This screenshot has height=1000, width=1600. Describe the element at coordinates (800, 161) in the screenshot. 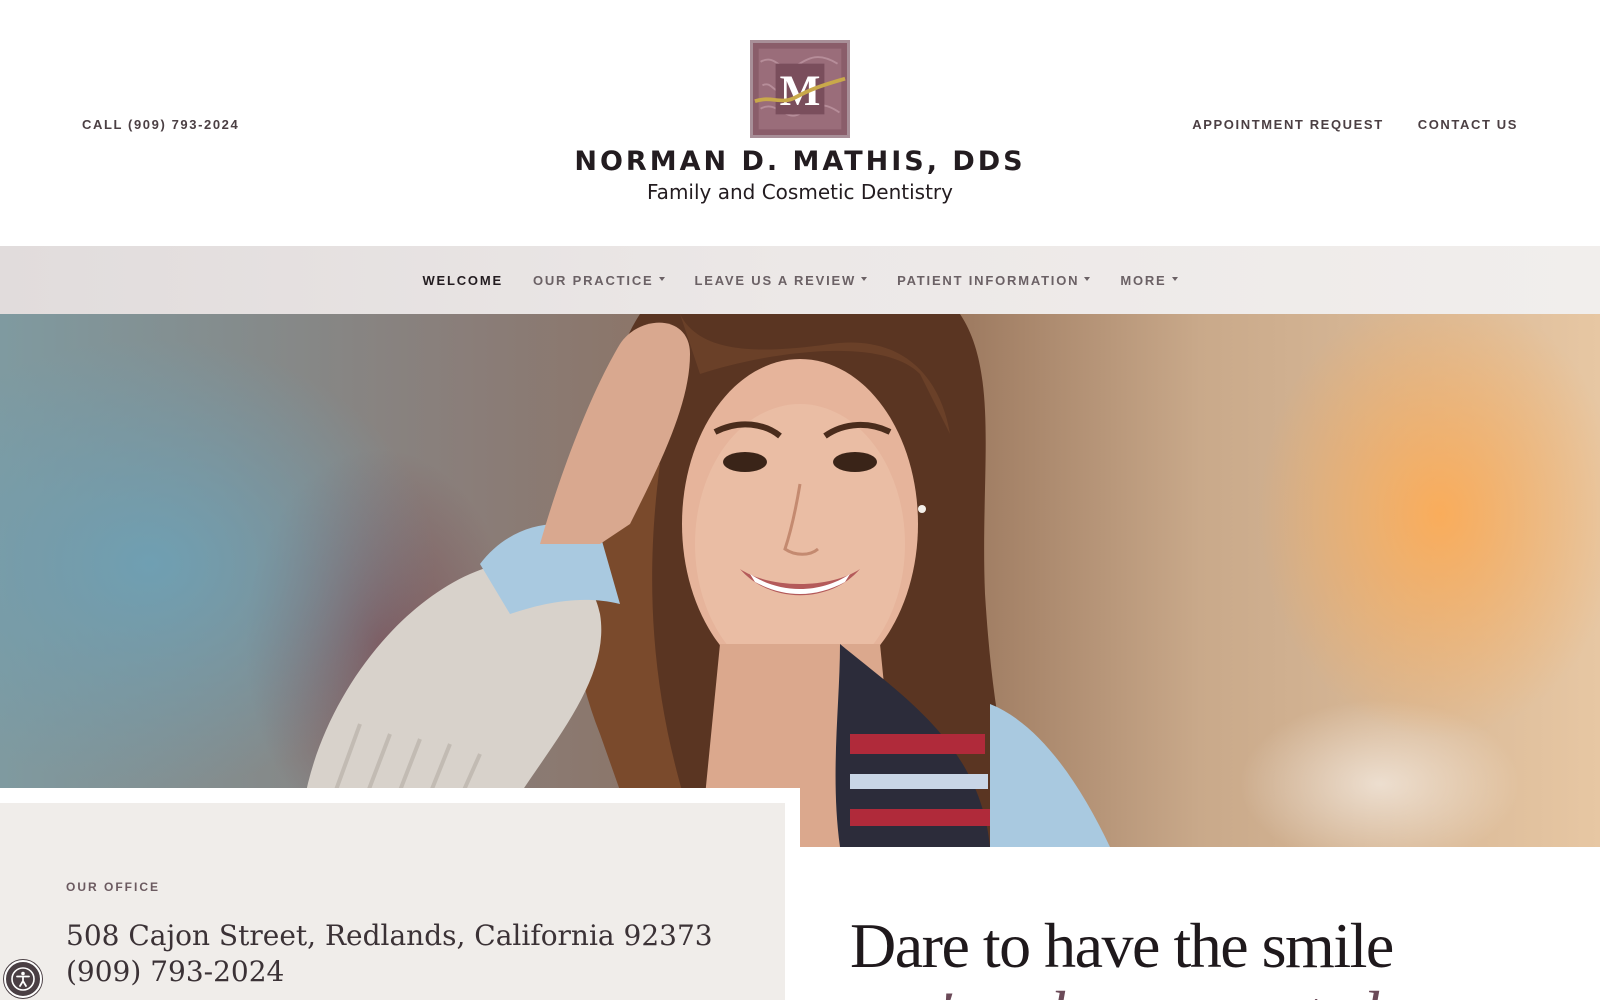

I see `practice-name: NORMAN D. MATHIS, DDS` at that location.